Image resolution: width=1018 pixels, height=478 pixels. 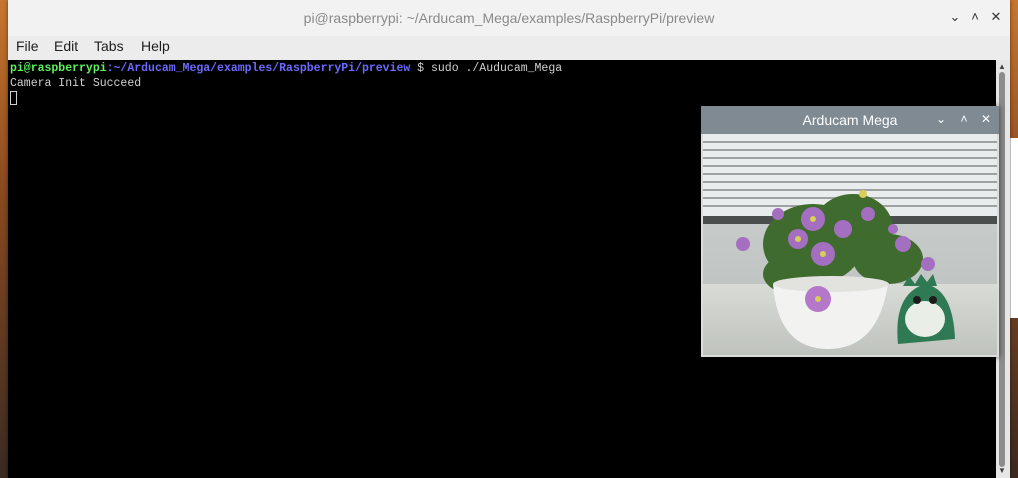 What do you see at coordinates (1014, 228) in the screenshot?
I see `background-window-edge` at bounding box center [1014, 228].